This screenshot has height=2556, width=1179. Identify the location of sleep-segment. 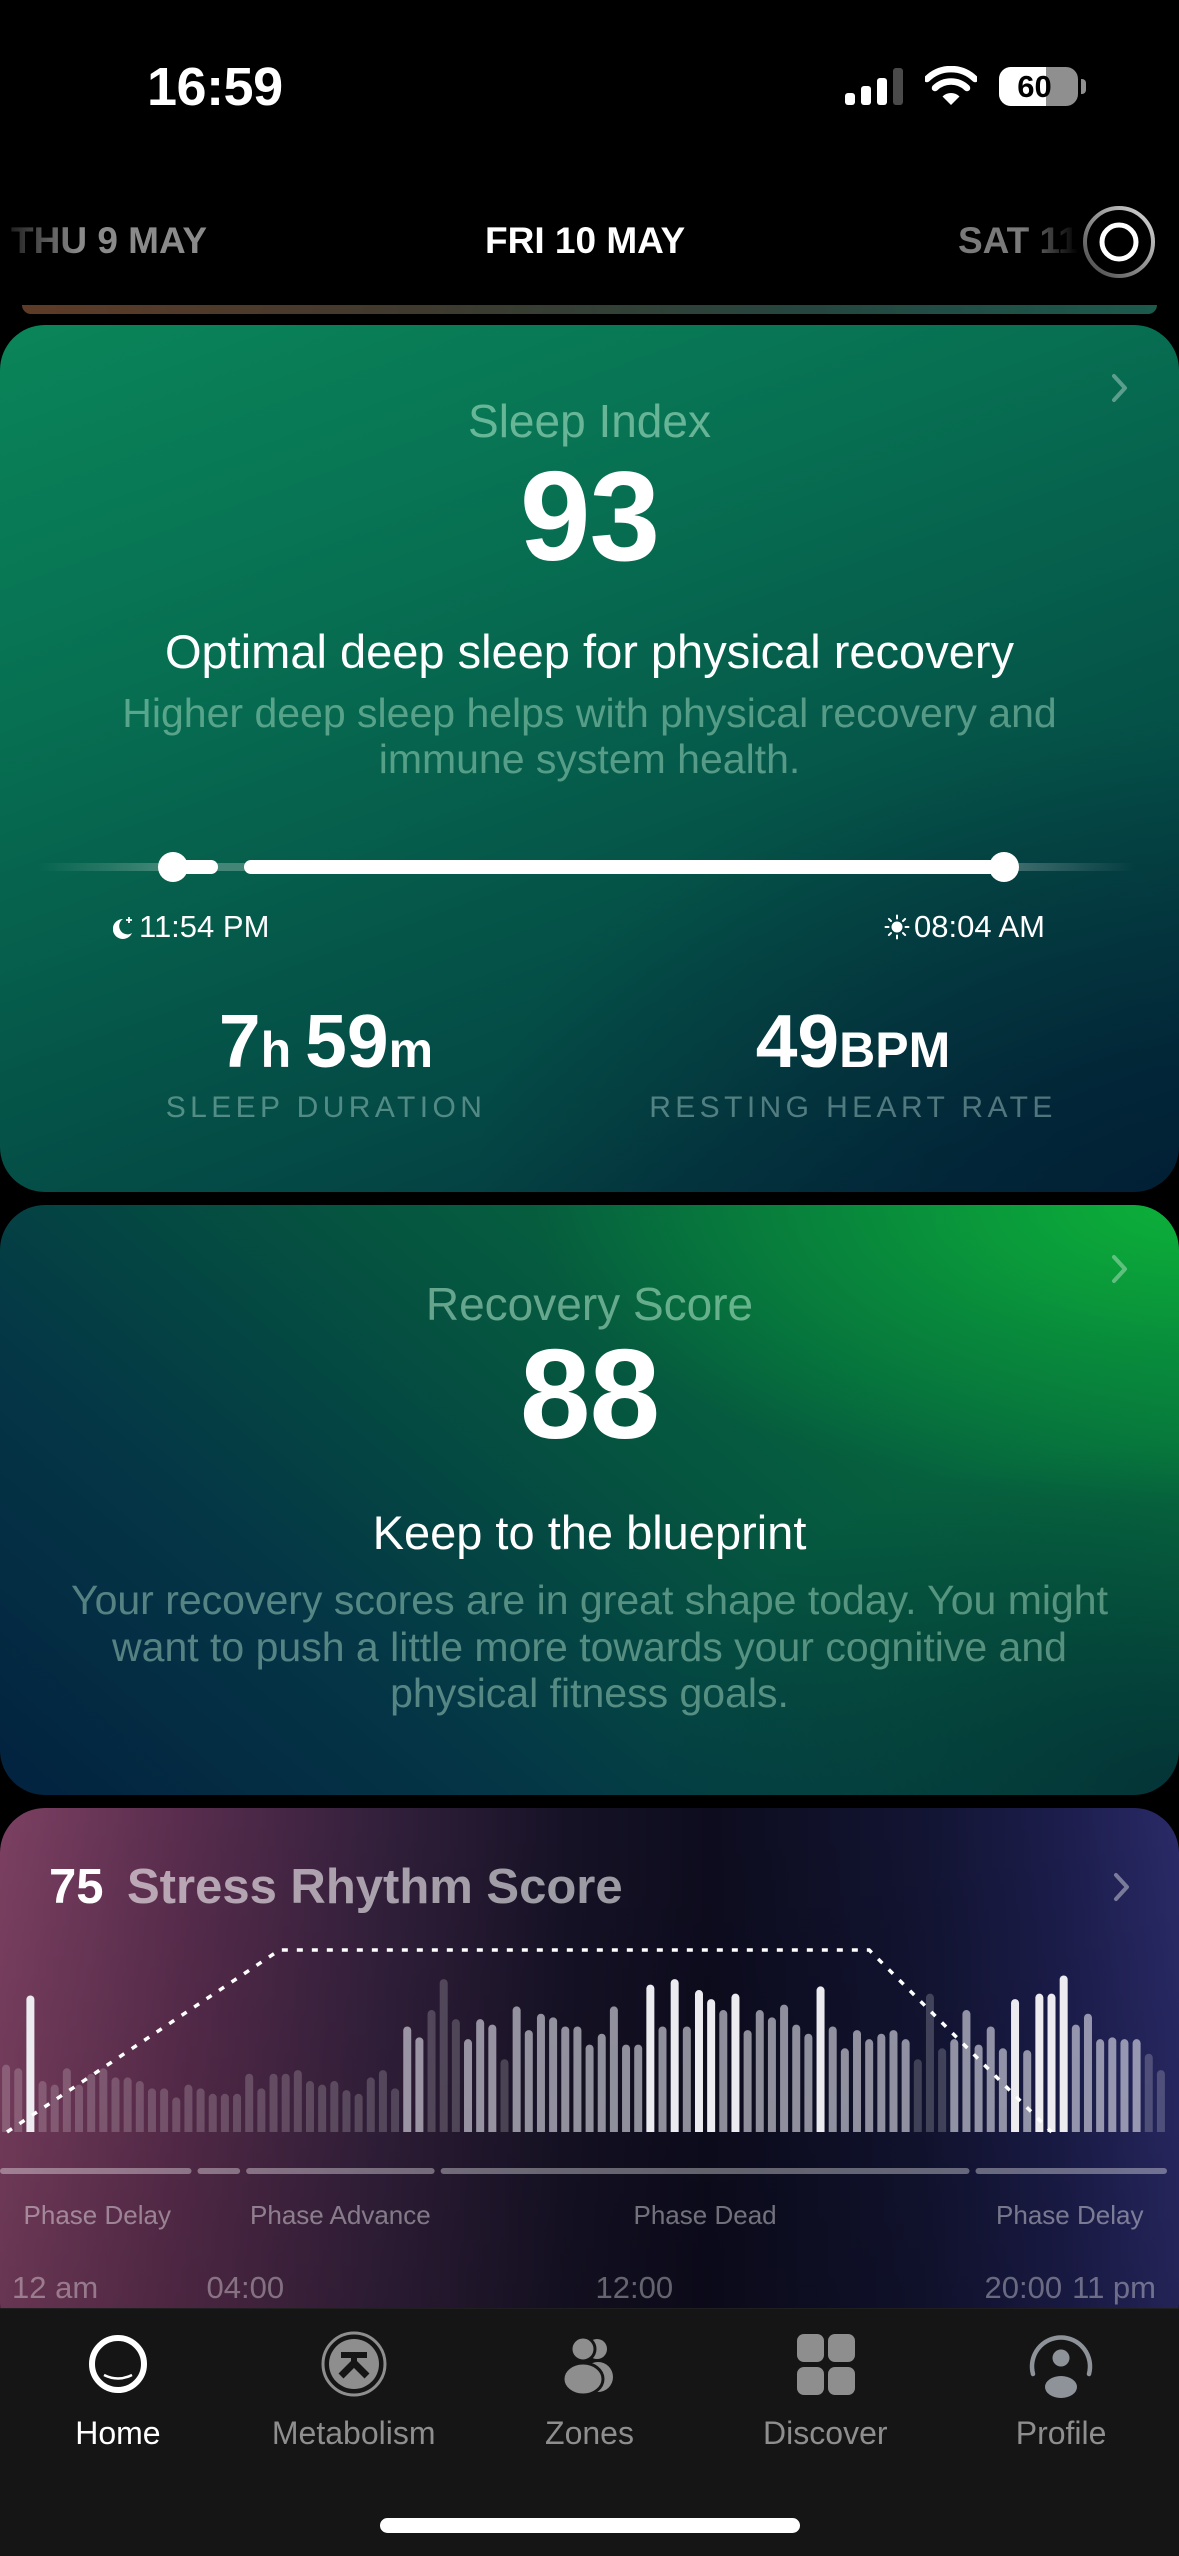
(623, 867).